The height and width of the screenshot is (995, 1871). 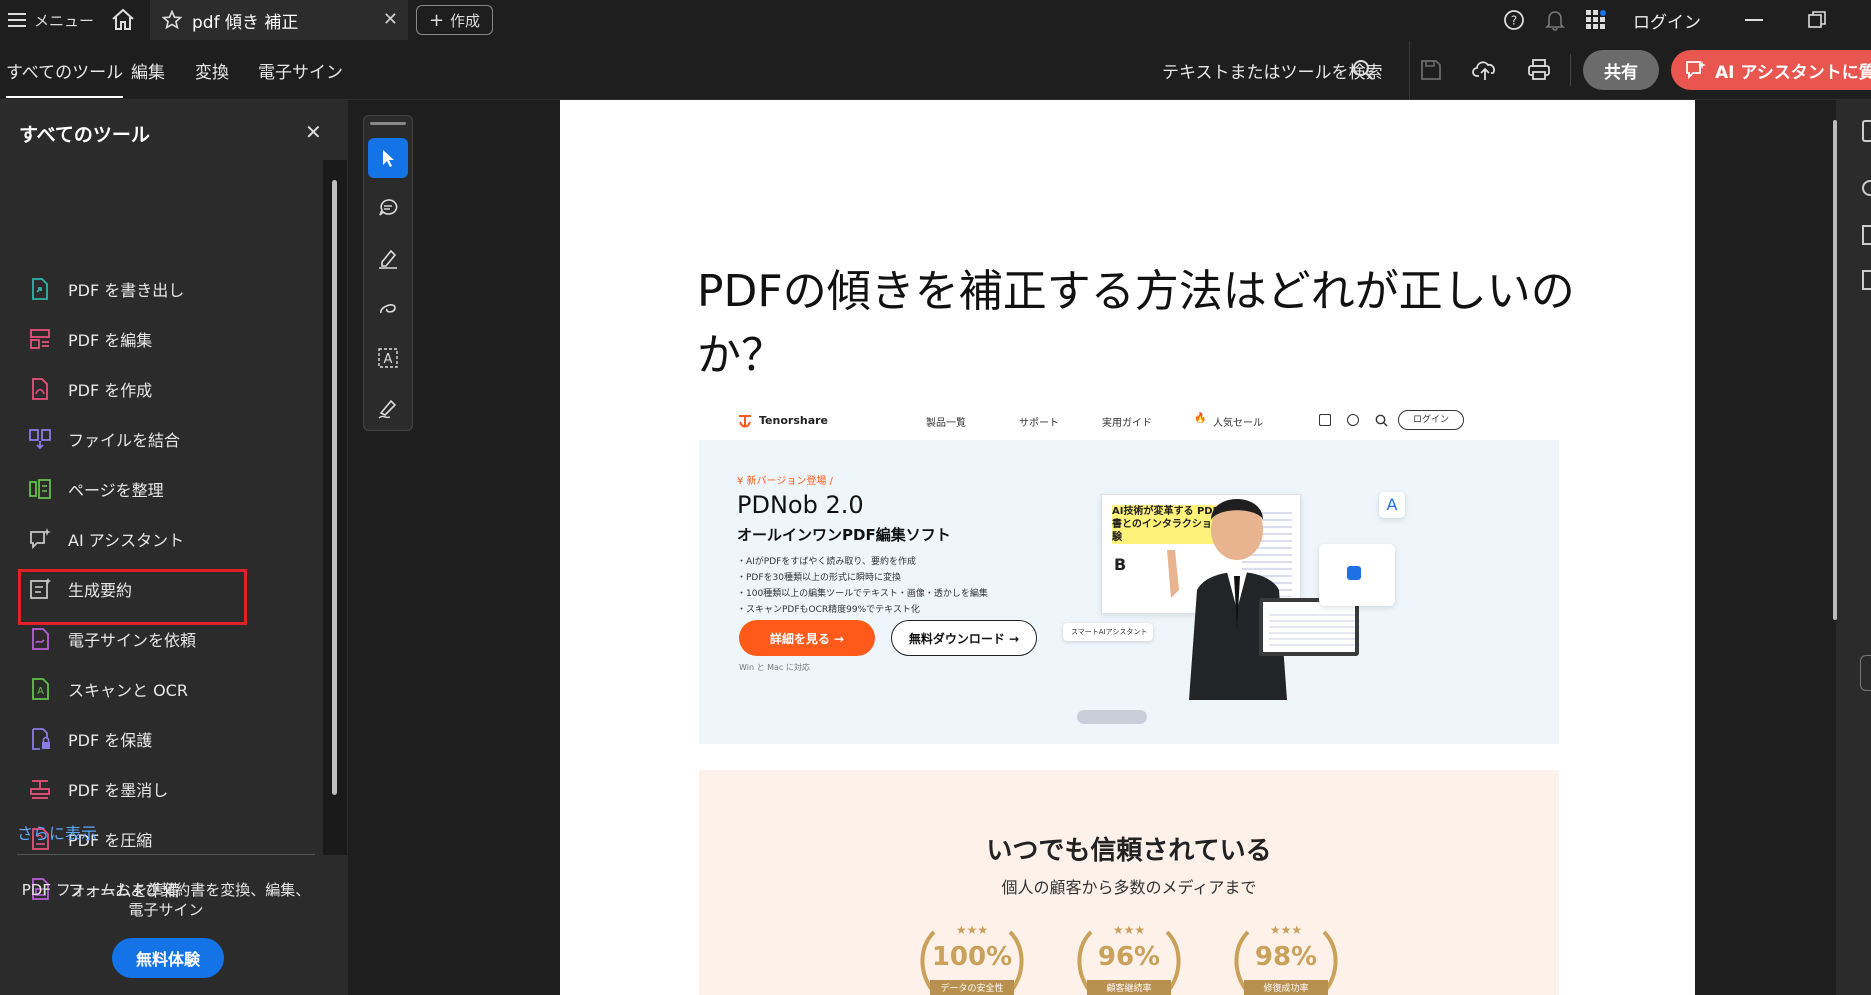 What do you see at coordinates (819, 578) in the screenshot?
I see `feature-bullet: ・PDFを30種類以上の形式に瞬時に変換` at bounding box center [819, 578].